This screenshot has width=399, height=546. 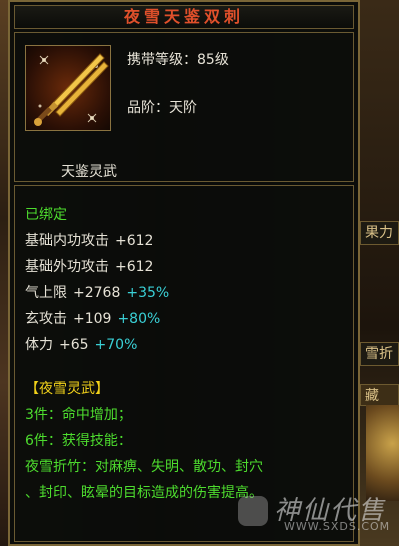 I want to click on stat-name: 气上限, so click(x=46, y=293).